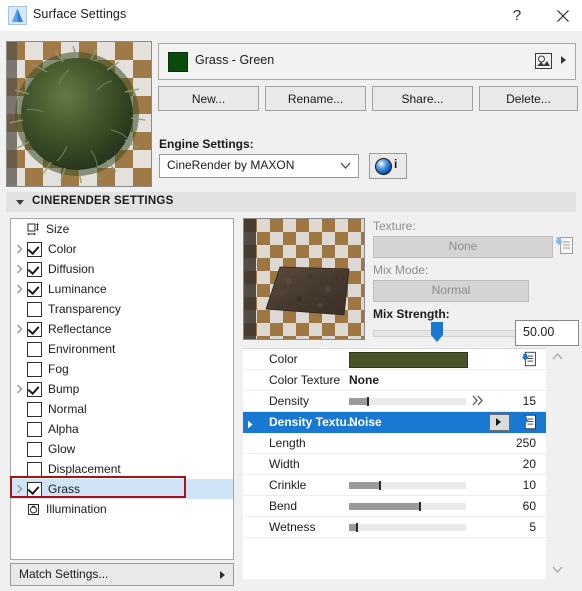  I want to click on checkbox-luminance, so click(34, 289).